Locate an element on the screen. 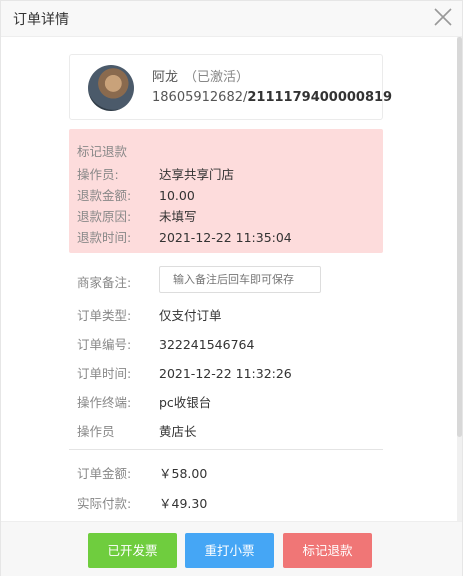  member-name: 阿龙 is located at coordinates (165, 77).